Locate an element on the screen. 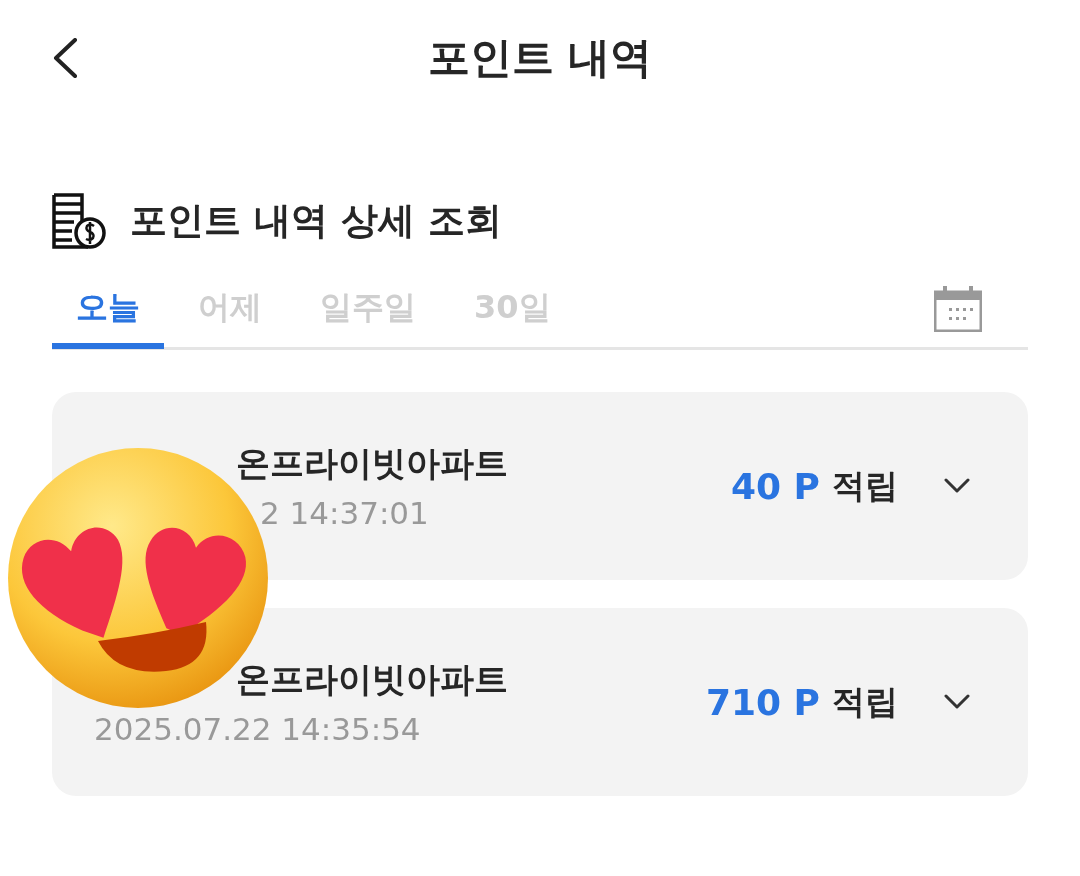  calendar-icon is located at coordinates (958, 309).